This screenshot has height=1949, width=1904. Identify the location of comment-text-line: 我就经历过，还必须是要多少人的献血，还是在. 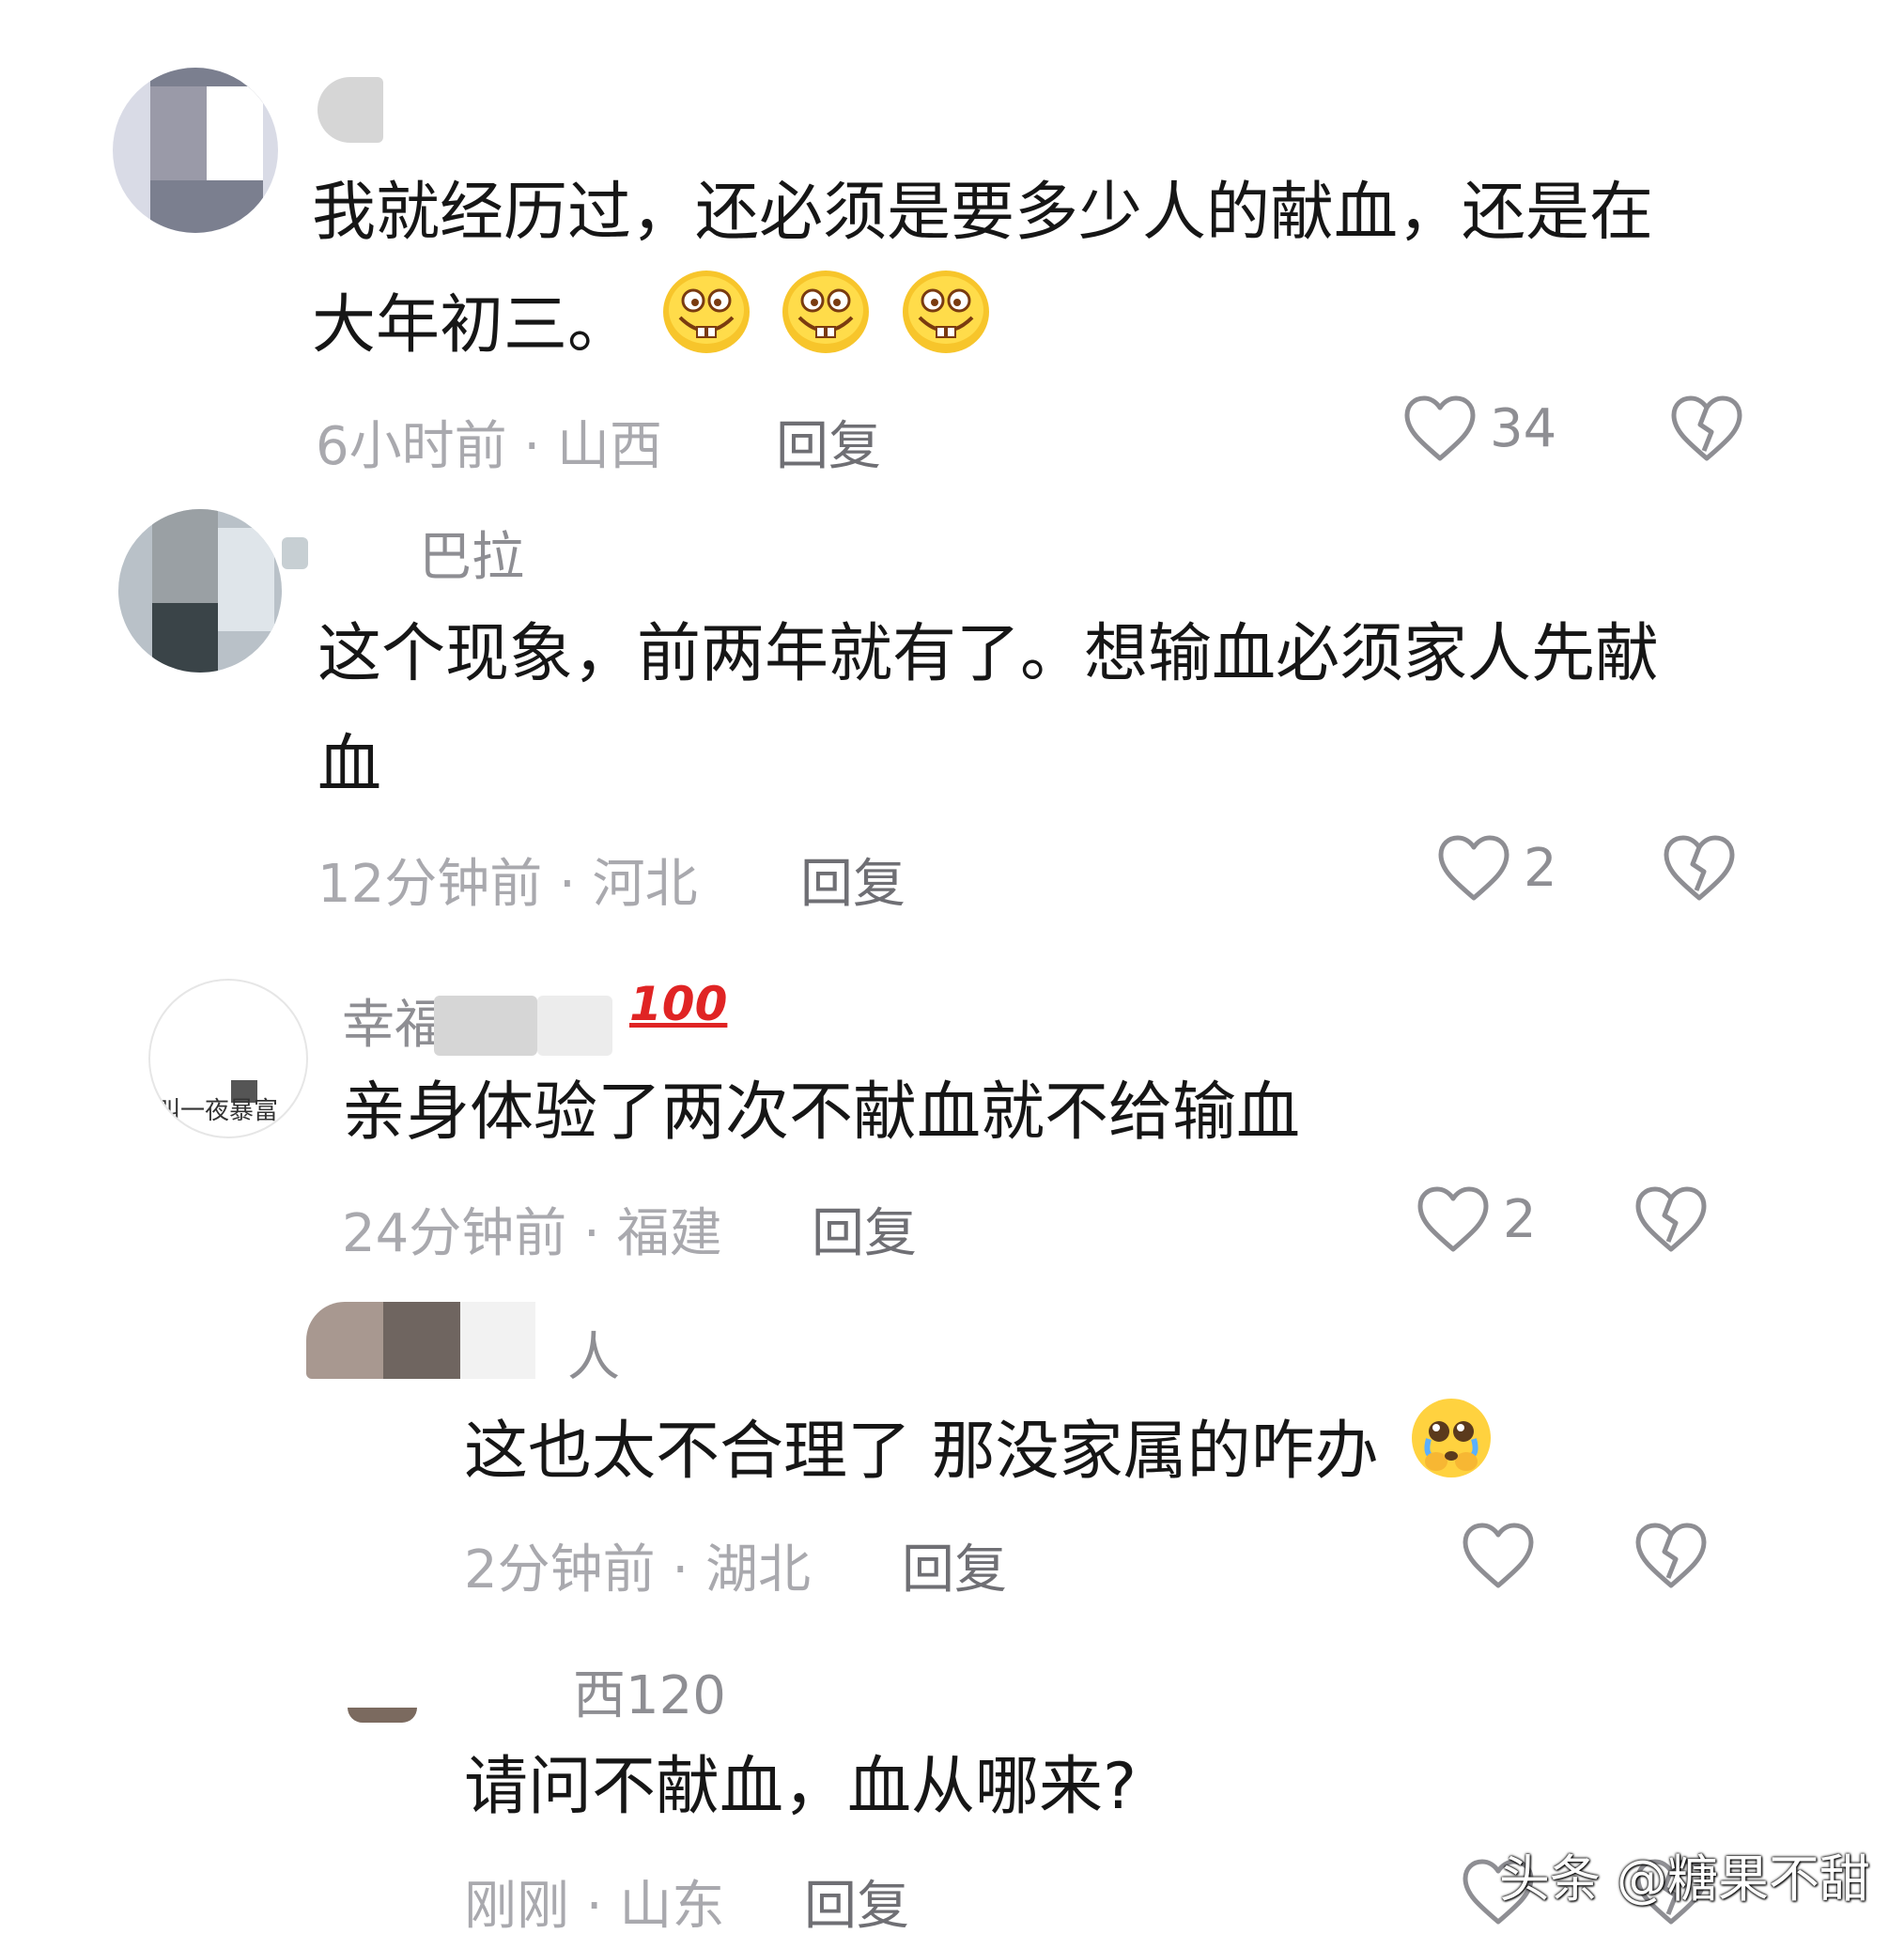
(983, 213).